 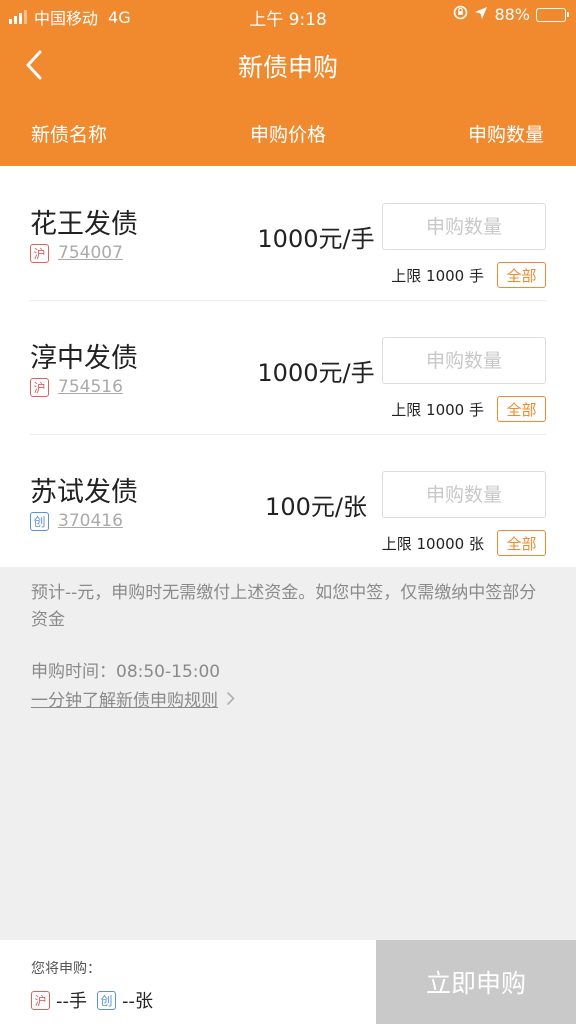 What do you see at coordinates (460, 14) in the screenshot?
I see `orientation-lock-icon` at bounding box center [460, 14].